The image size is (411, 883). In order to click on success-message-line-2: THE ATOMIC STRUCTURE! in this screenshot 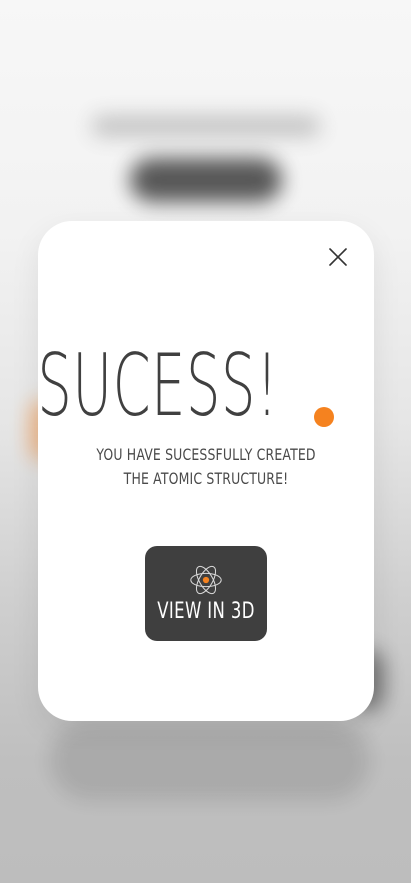, I will do `click(206, 478)`.